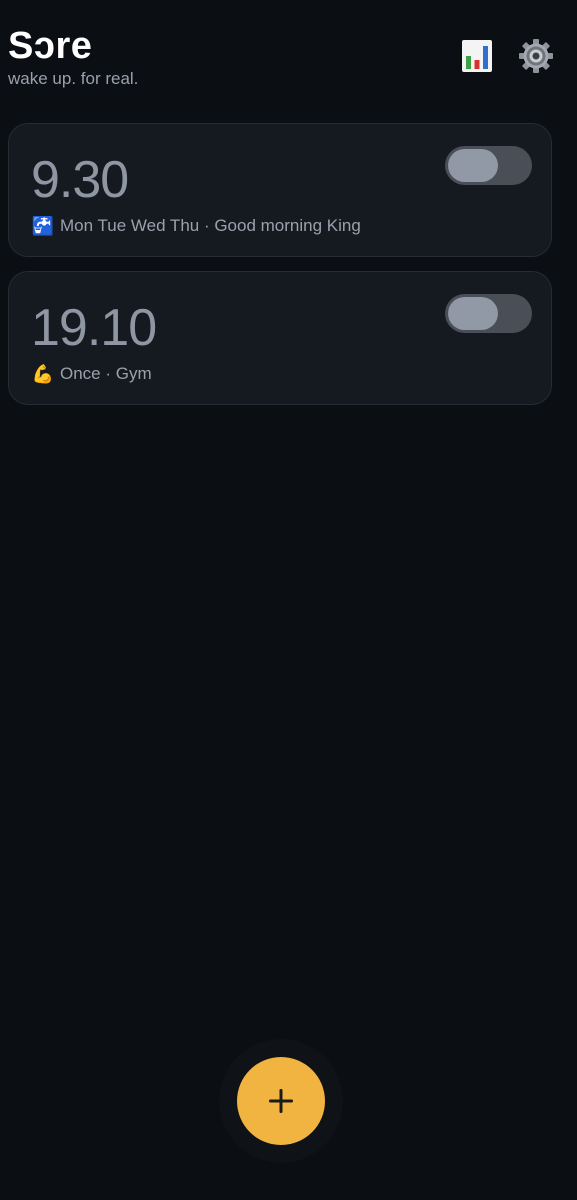 This screenshot has width=577, height=1200. I want to click on alarm-meta: 🚰 Mon Tue Wed Thu · Good morning King, so click(196, 226).